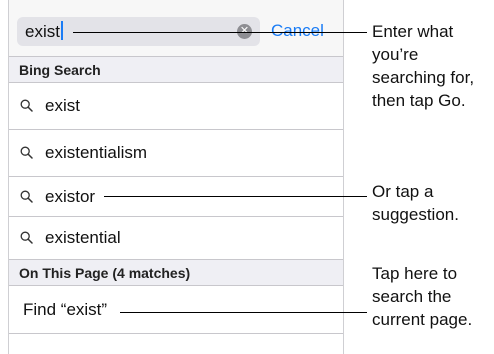 This screenshot has height=354, width=494. Describe the element at coordinates (62, 105) in the screenshot. I see `suggestion-label: exist` at that location.